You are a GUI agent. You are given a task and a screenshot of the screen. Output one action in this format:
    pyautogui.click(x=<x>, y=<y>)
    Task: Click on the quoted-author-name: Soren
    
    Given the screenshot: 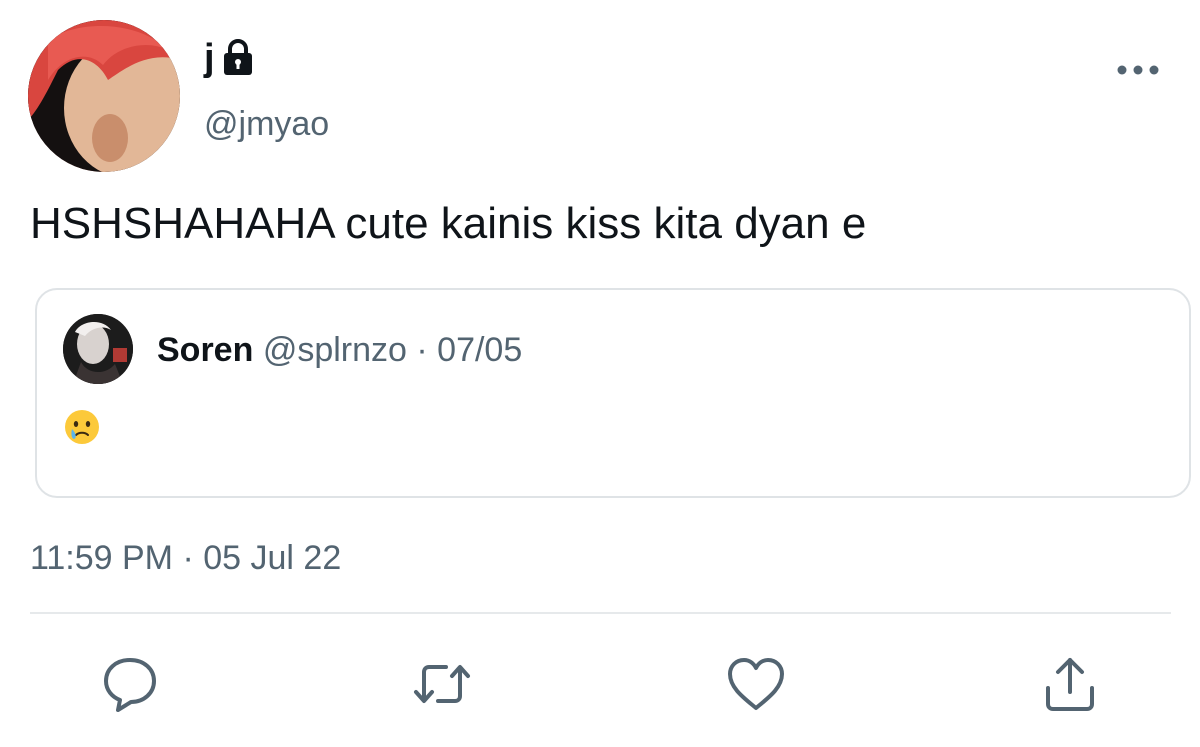 What is the action you would take?
    pyautogui.click(x=205, y=350)
    